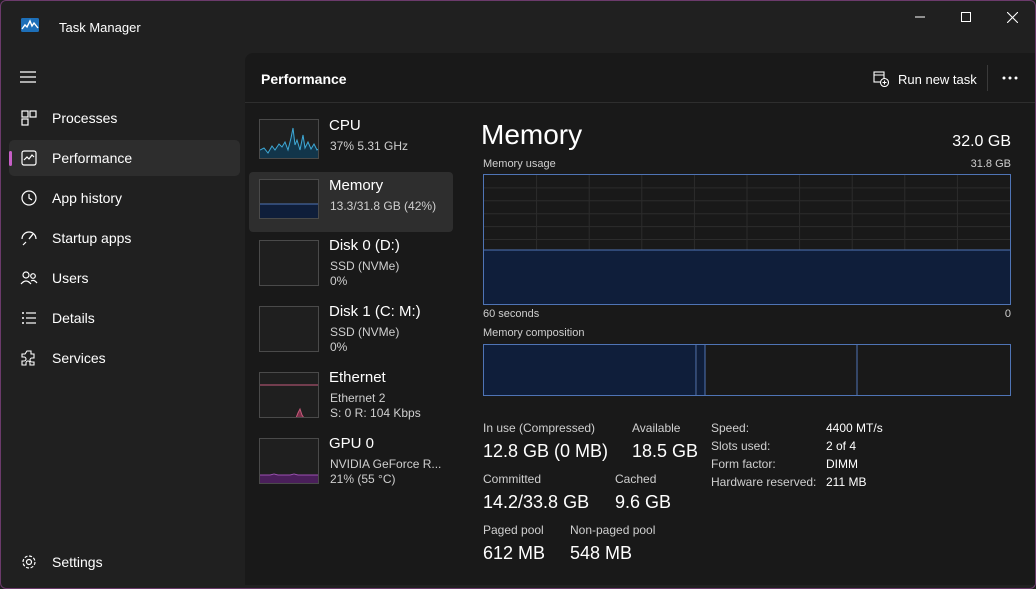 The height and width of the screenshot is (589, 1036). I want to click on page-header: Performance Run new task, so click(640, 78).